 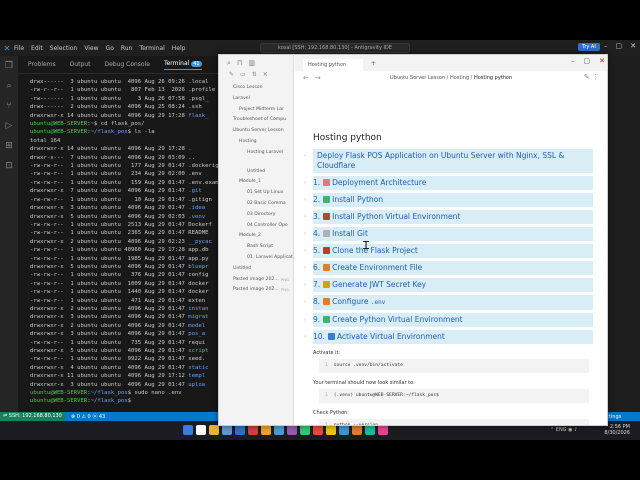 I want to click on toc-item: › 10. Activate Virtual Environment, so click(x=448, y=337).